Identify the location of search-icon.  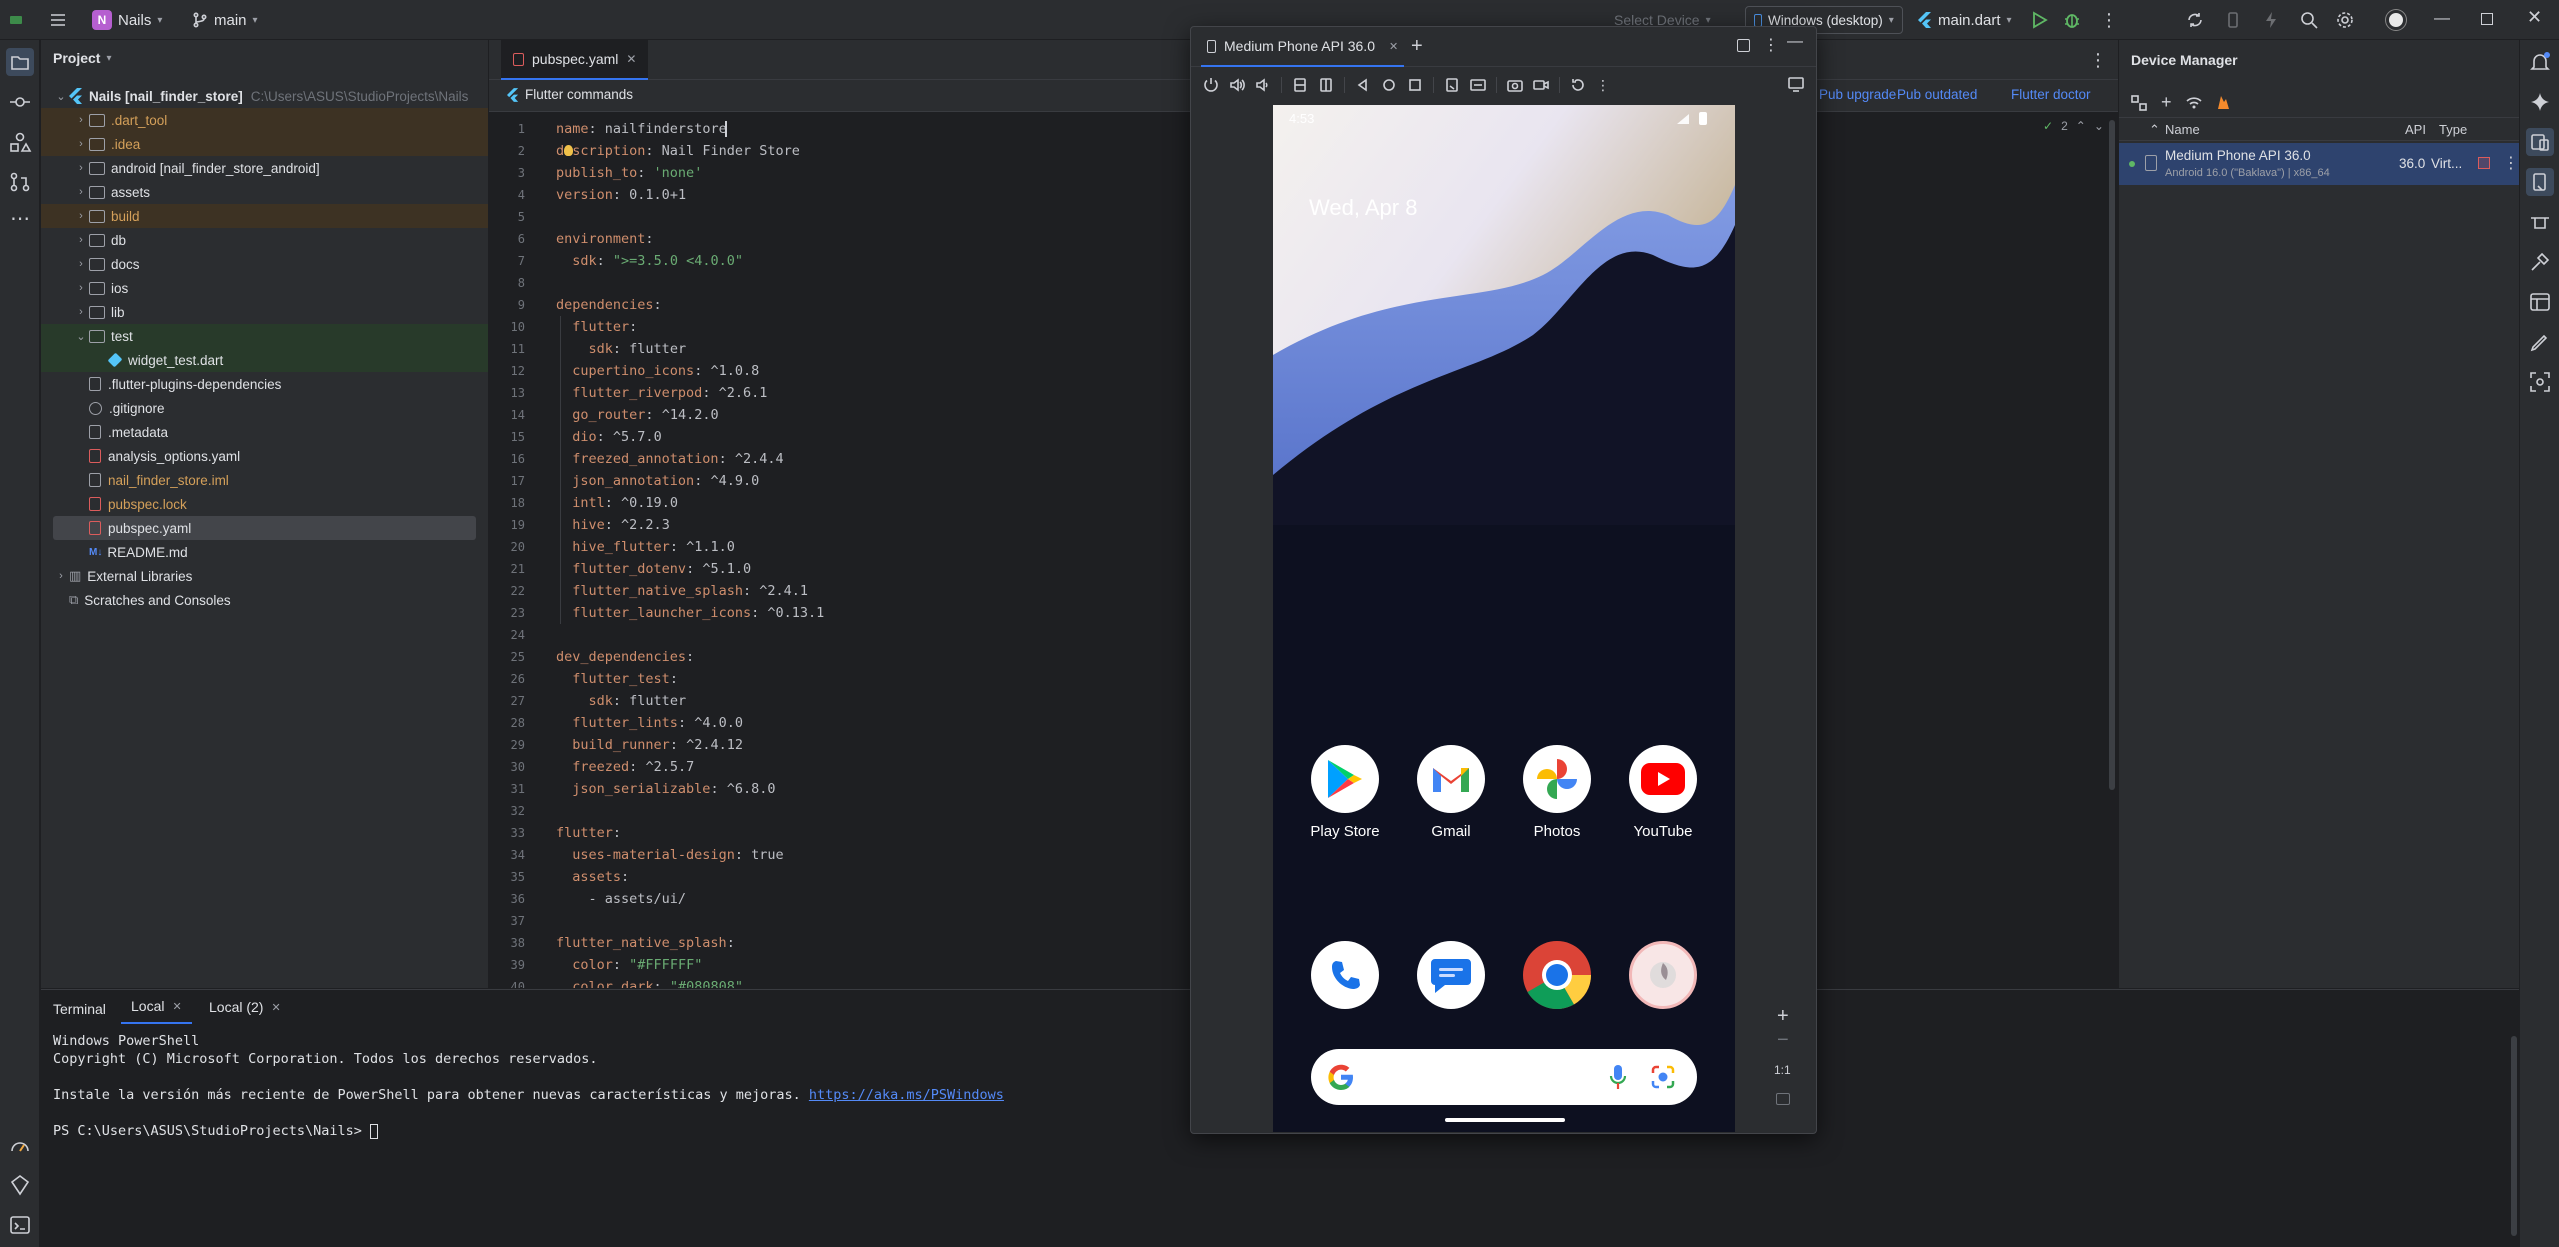
(2309, 20).